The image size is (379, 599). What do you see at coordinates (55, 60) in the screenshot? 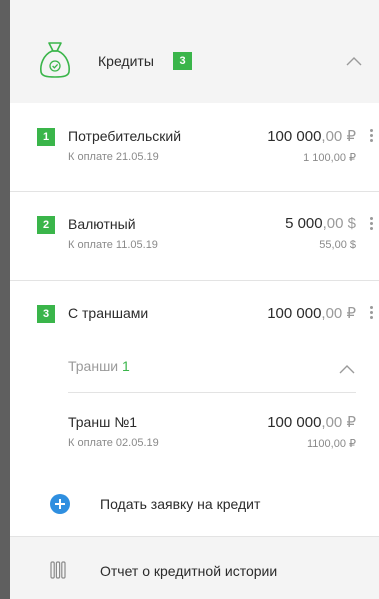
I see `money-bag-icon` at bounding box center [55, 60].